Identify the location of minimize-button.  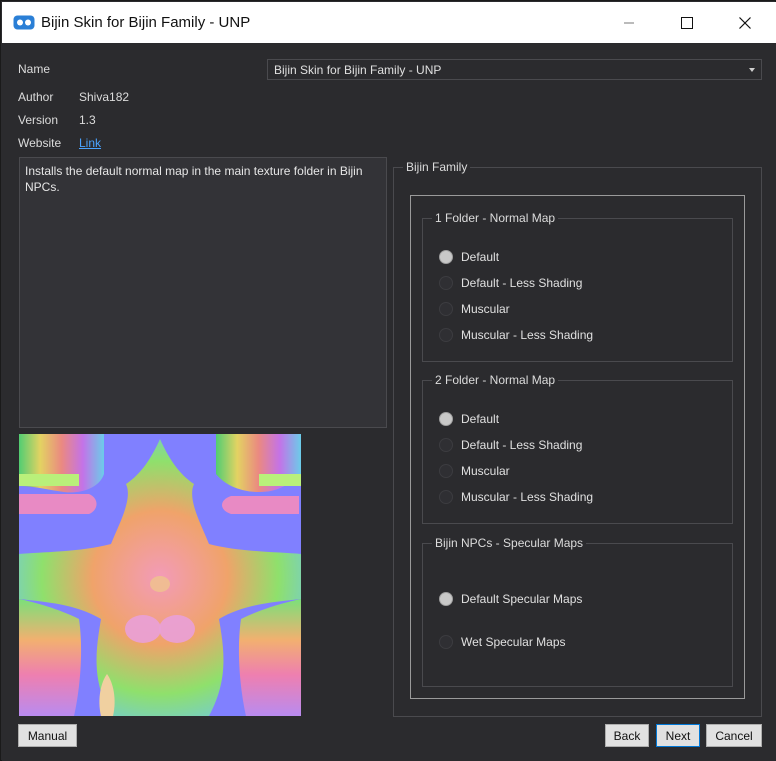
(629, 22).